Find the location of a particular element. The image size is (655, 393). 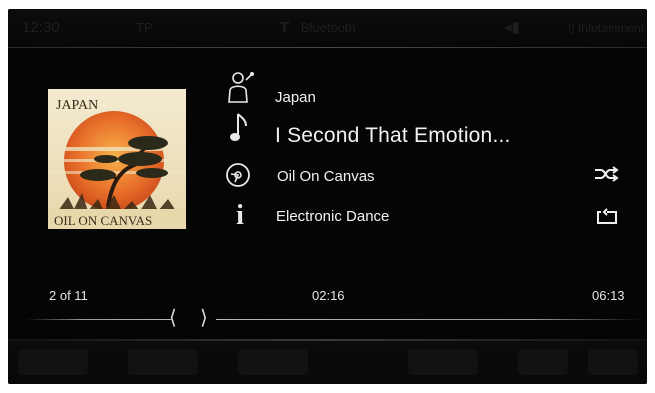

album-art-image: JAPAN OIL ON CANVAS is located at coordinates (117, 159).